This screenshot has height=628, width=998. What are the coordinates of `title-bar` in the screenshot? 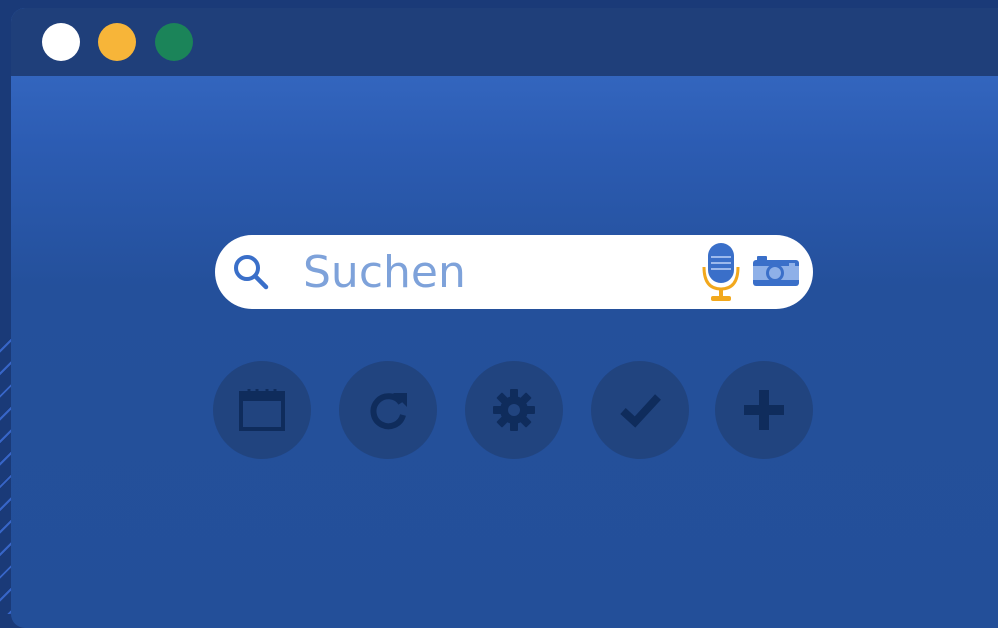 It's located at (504, 42).